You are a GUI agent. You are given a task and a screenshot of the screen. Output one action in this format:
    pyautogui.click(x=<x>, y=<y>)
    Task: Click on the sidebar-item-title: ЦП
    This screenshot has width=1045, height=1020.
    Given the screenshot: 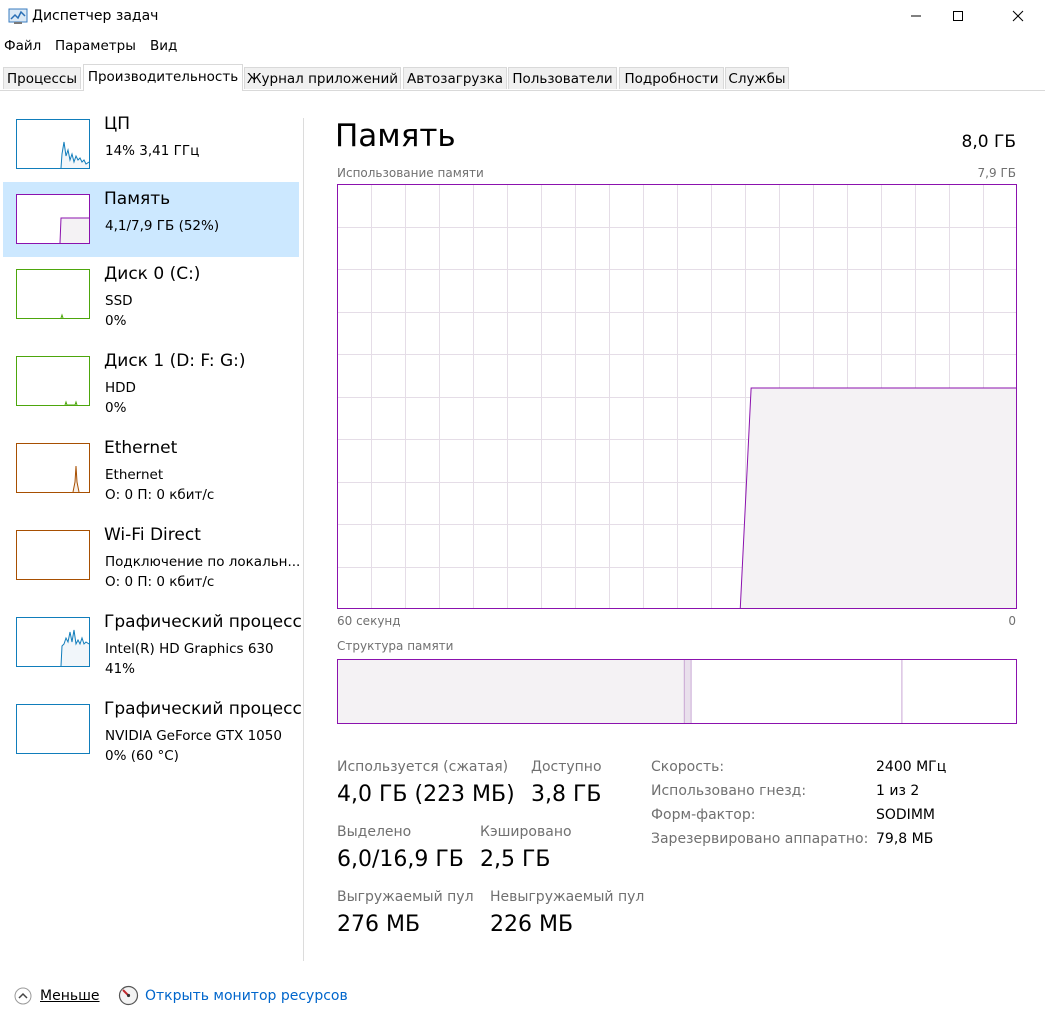 What is the action you would take?
    pyautogui.click(x=117, y=124)
    